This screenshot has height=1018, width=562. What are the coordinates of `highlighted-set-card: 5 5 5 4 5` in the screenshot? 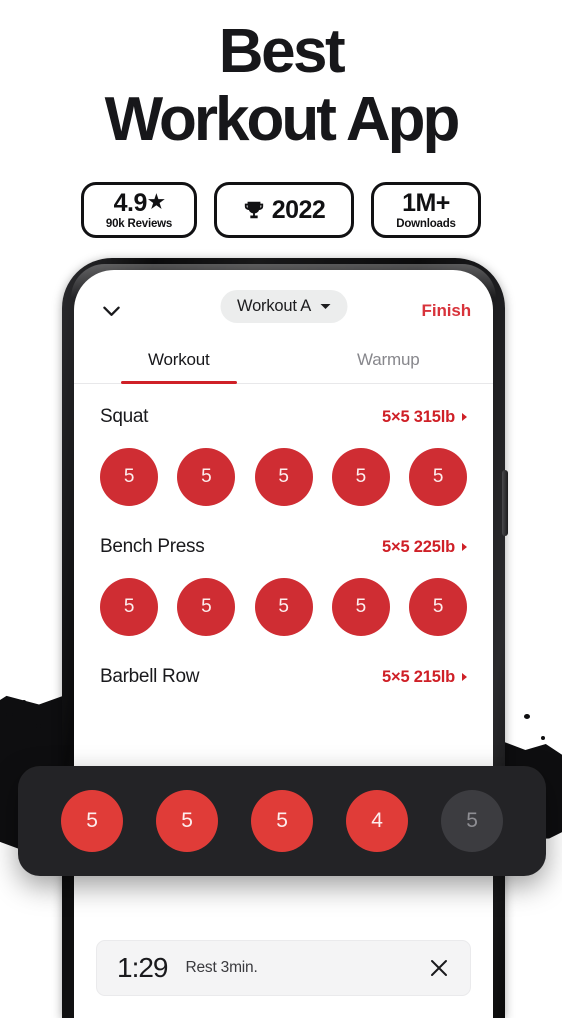 It's located at (282, 821).